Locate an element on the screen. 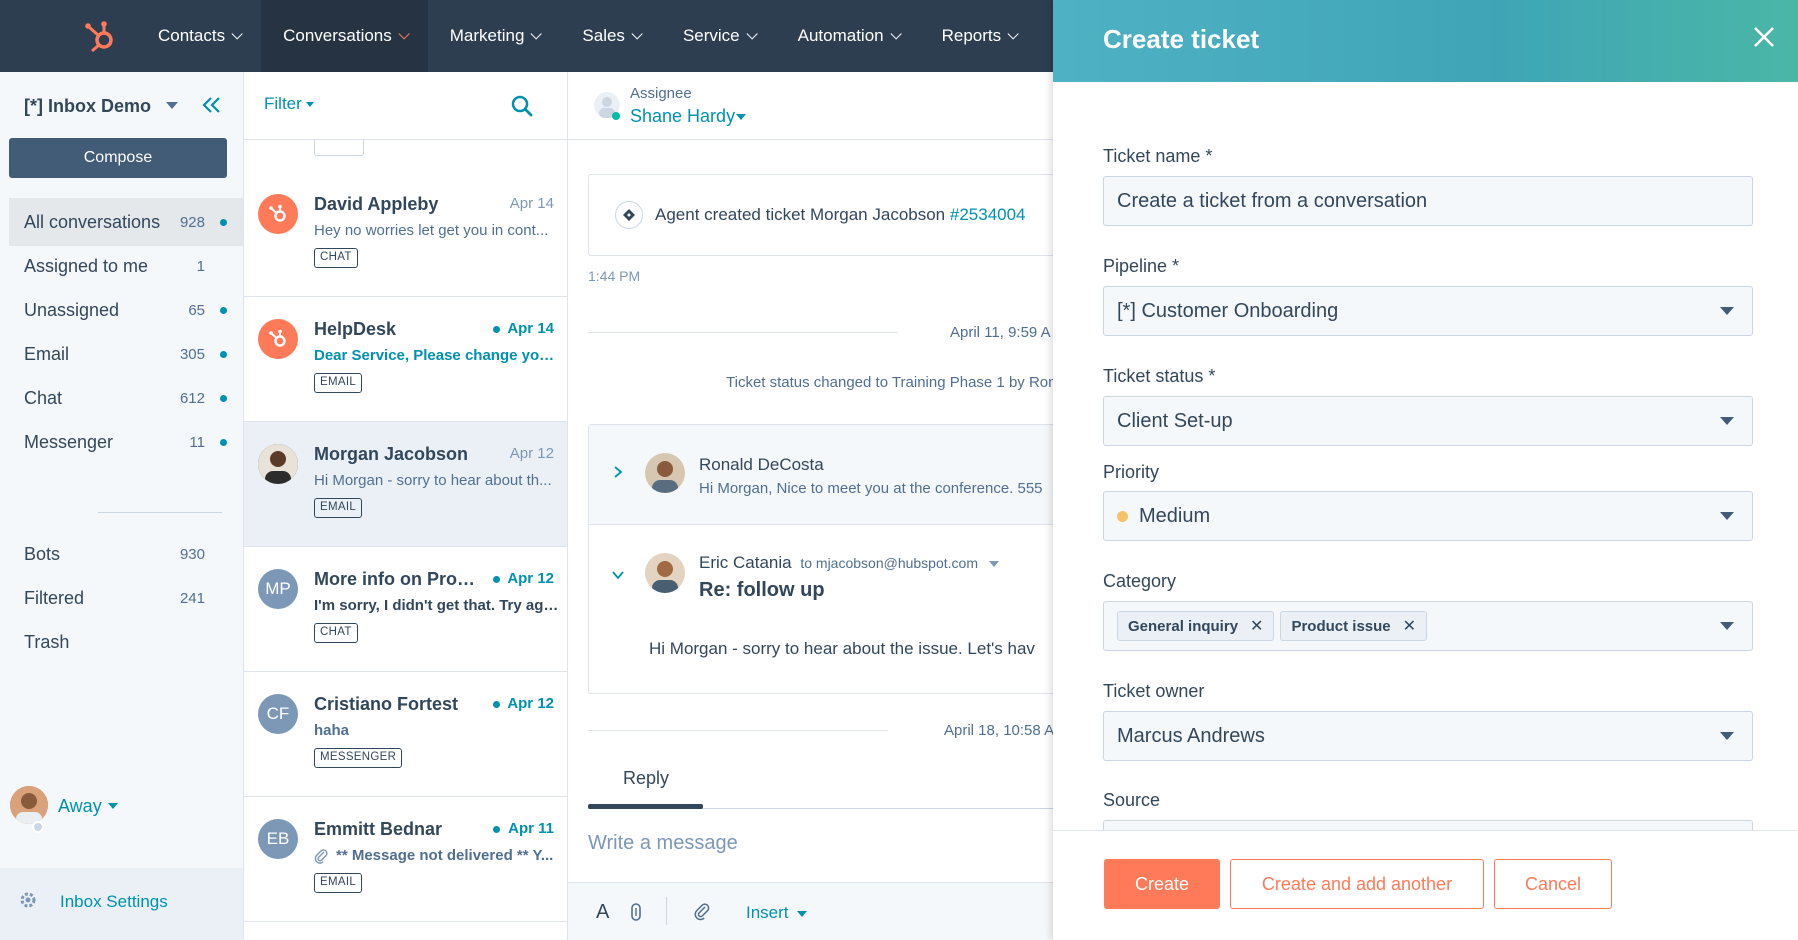 The width and height of the screenshot is (1798, 940). nav-automation: Automation is located at coordinates (848, 36).